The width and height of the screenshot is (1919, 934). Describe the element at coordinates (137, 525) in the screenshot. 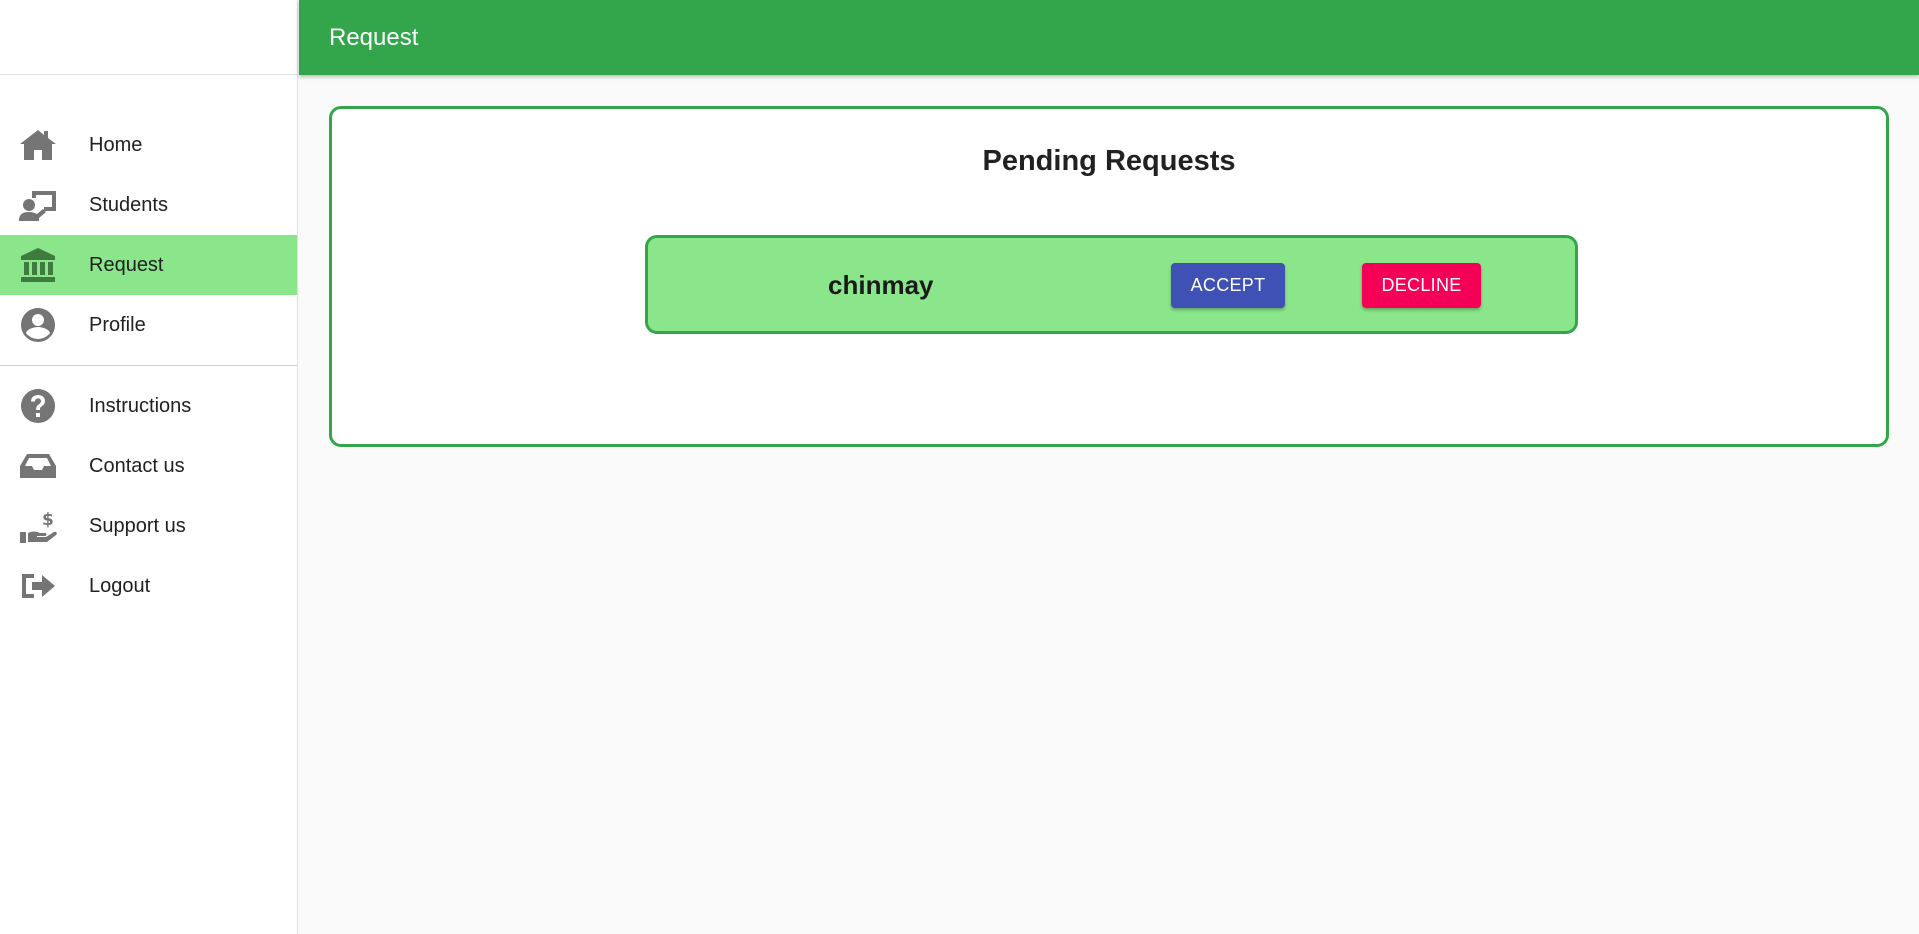

I see `sidebar-item-label: Support us` at that location.